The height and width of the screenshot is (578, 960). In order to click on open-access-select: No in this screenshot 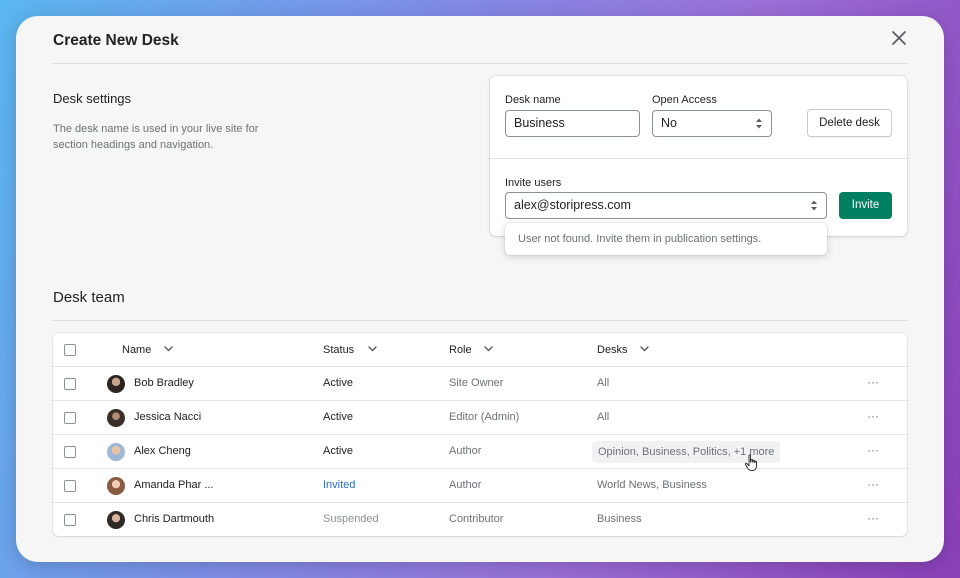, I will do `click(712, 123)`.